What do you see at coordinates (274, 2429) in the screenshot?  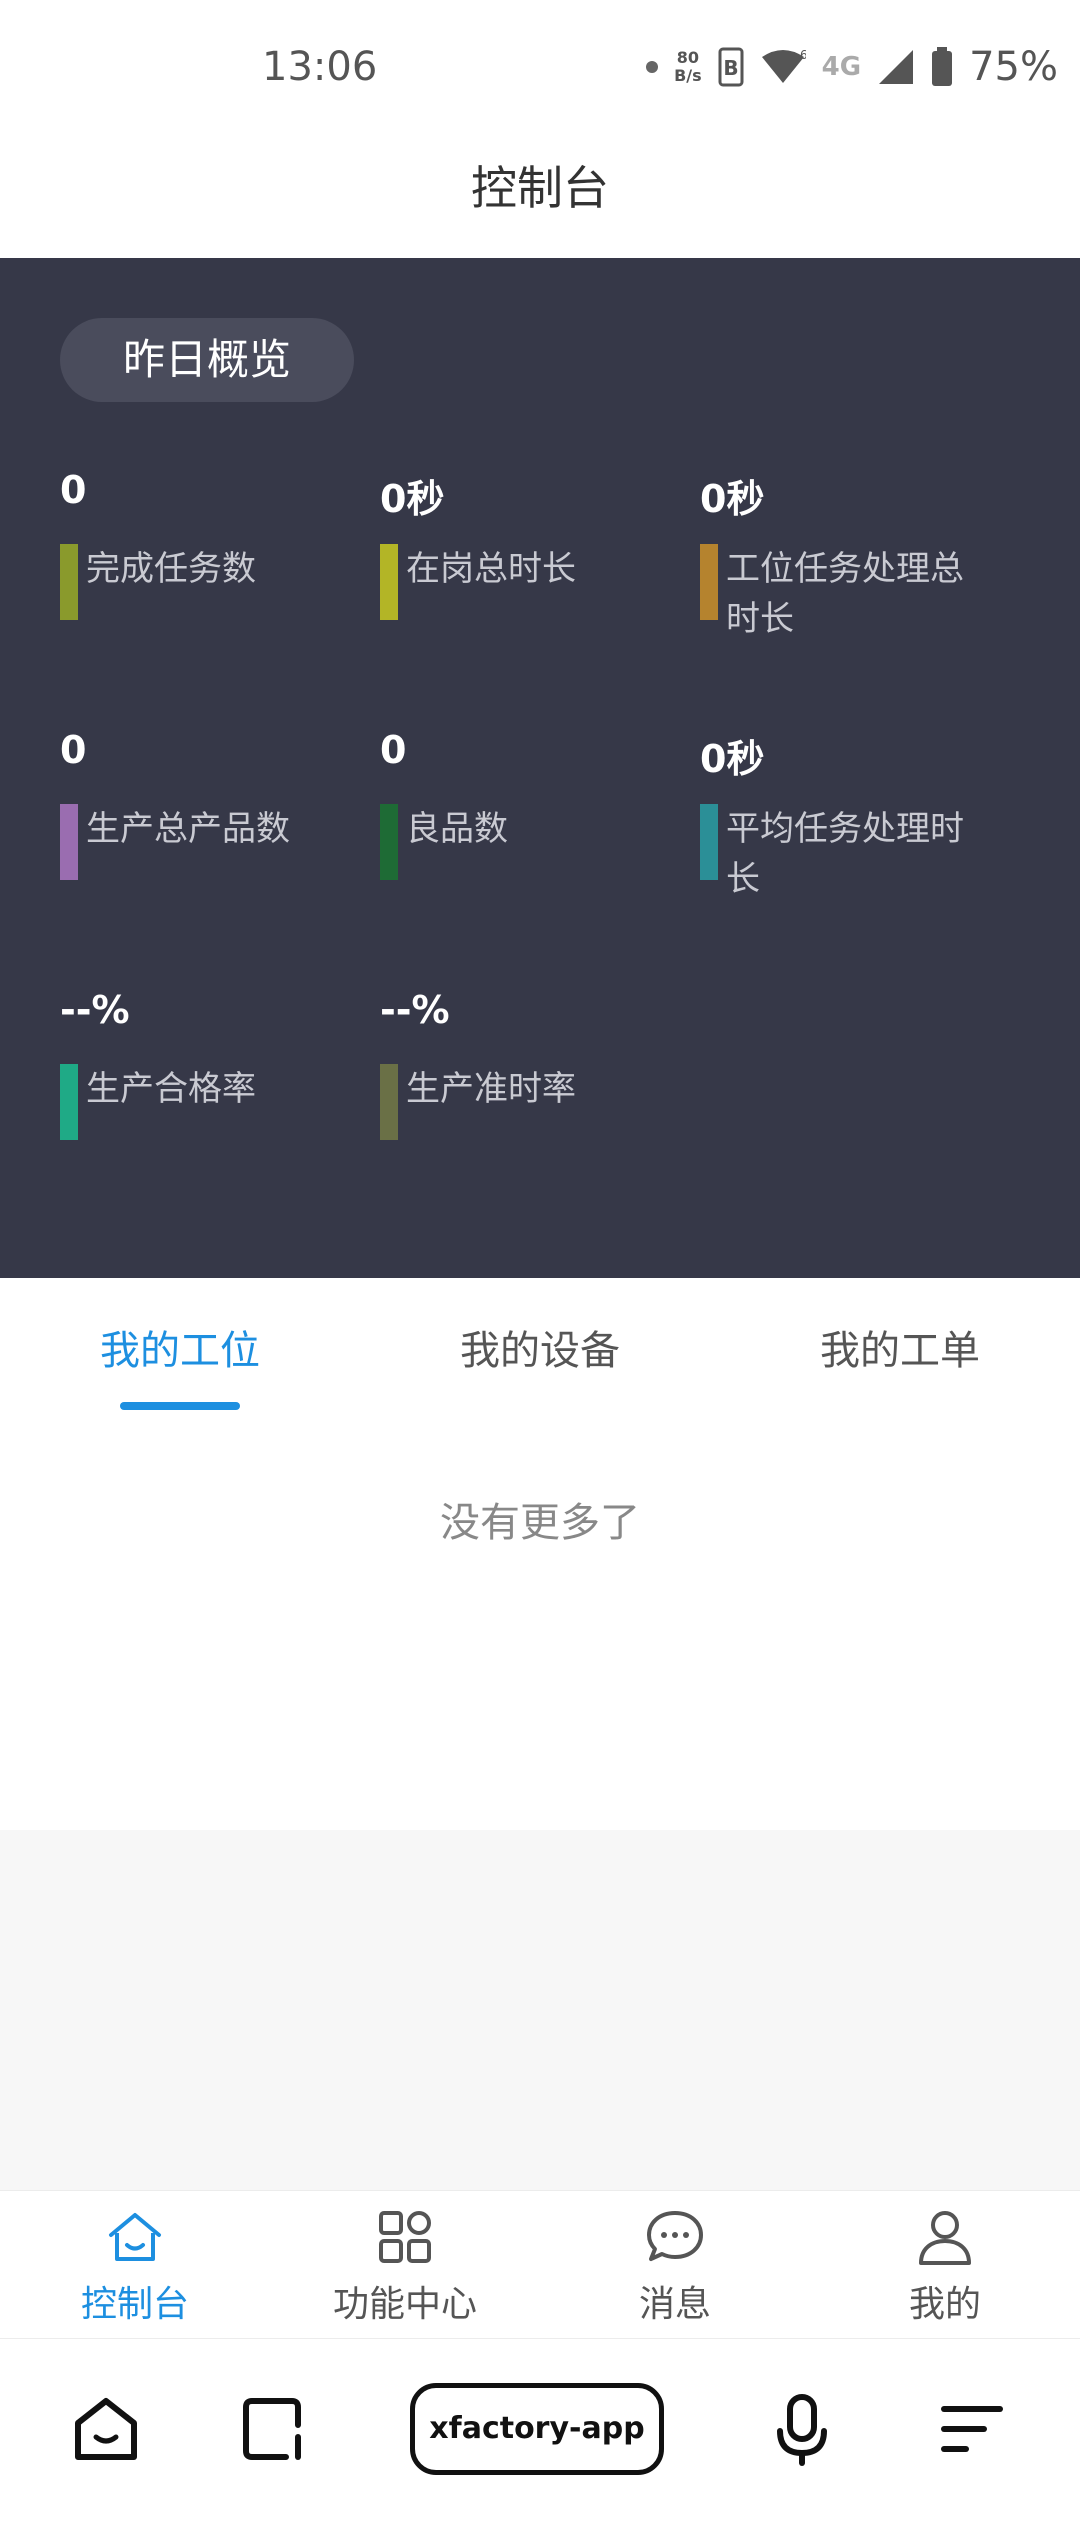 I see `system-recents-icon` at bounding box center [274, 2429].